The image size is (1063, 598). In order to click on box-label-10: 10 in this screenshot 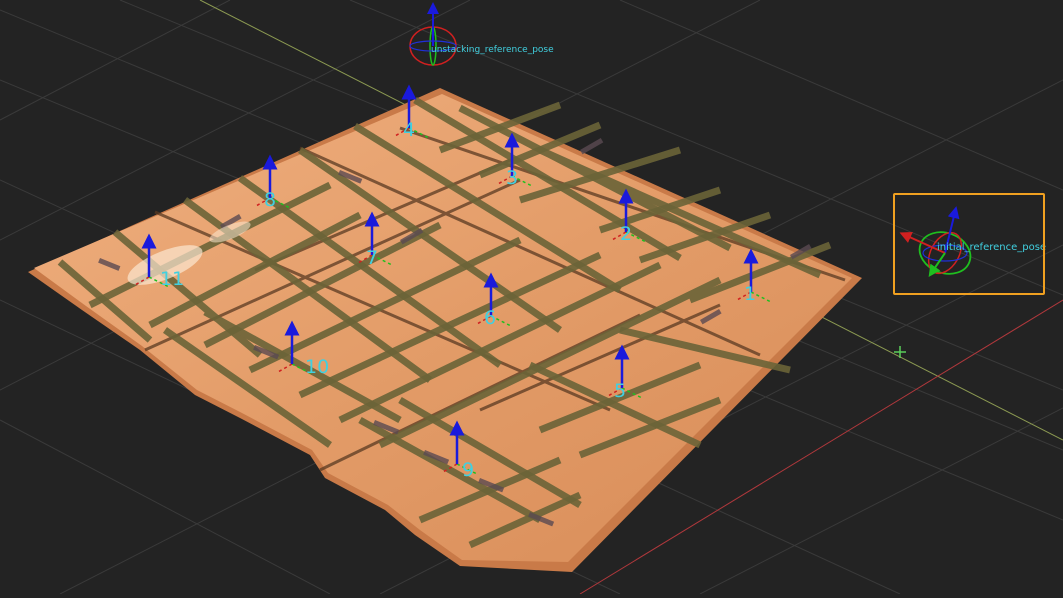, I will do `click(317, 367)`.